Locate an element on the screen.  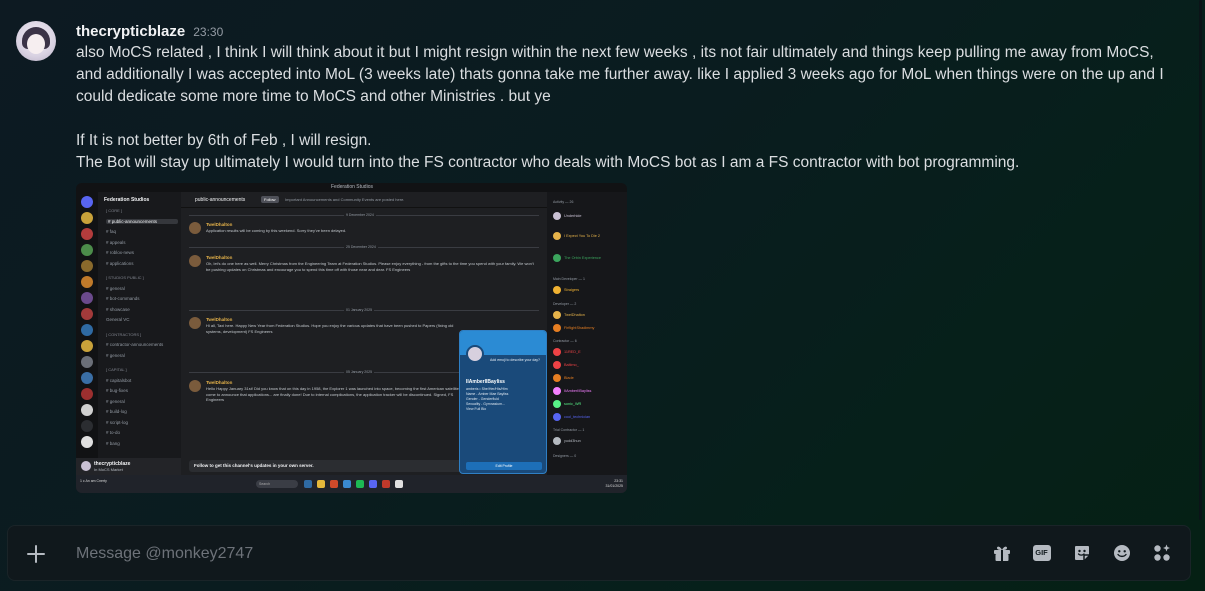
attachment-channel-item: # roblox-news is located at coordinates (120, 252).